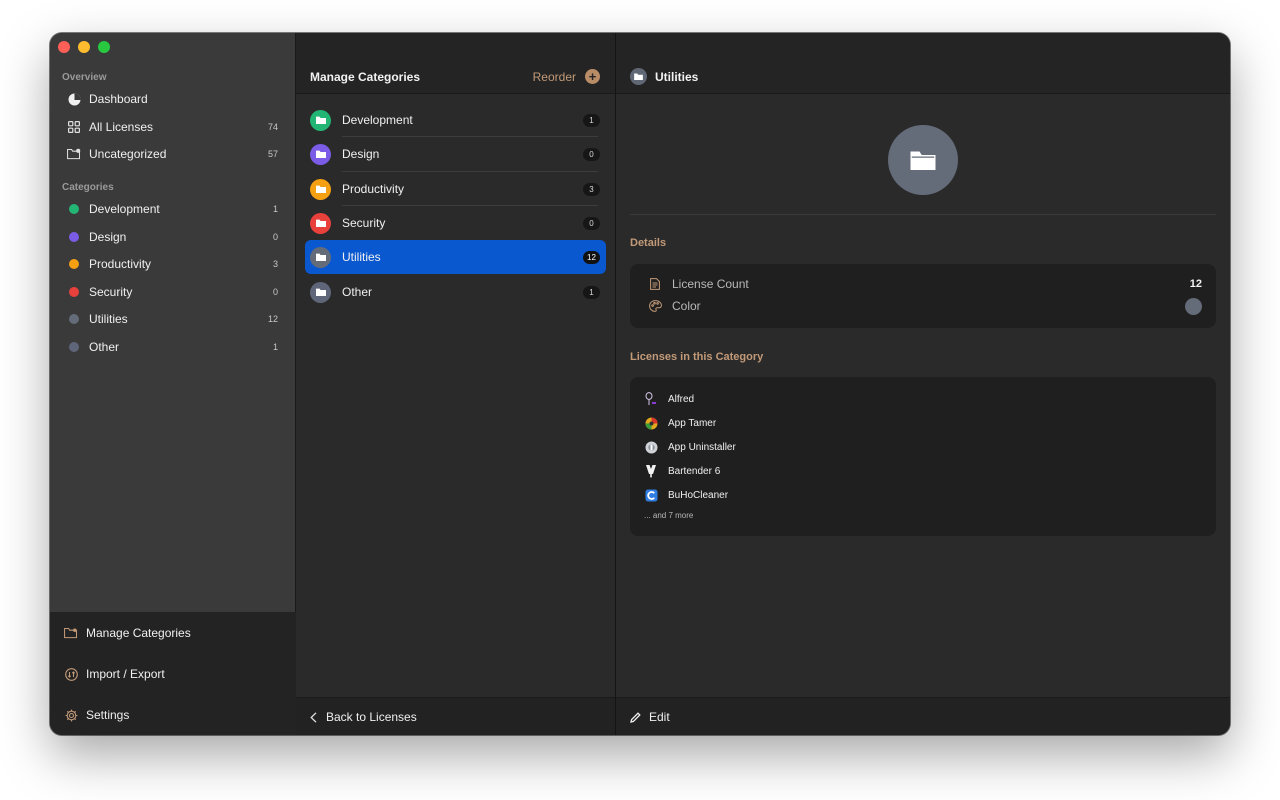 This screenshot has height=800, width=1280. What do you see at coordinates (125, 674) in the screenshot?
I see `import-export-label: Import / Export` at bounding box center [125, 674].